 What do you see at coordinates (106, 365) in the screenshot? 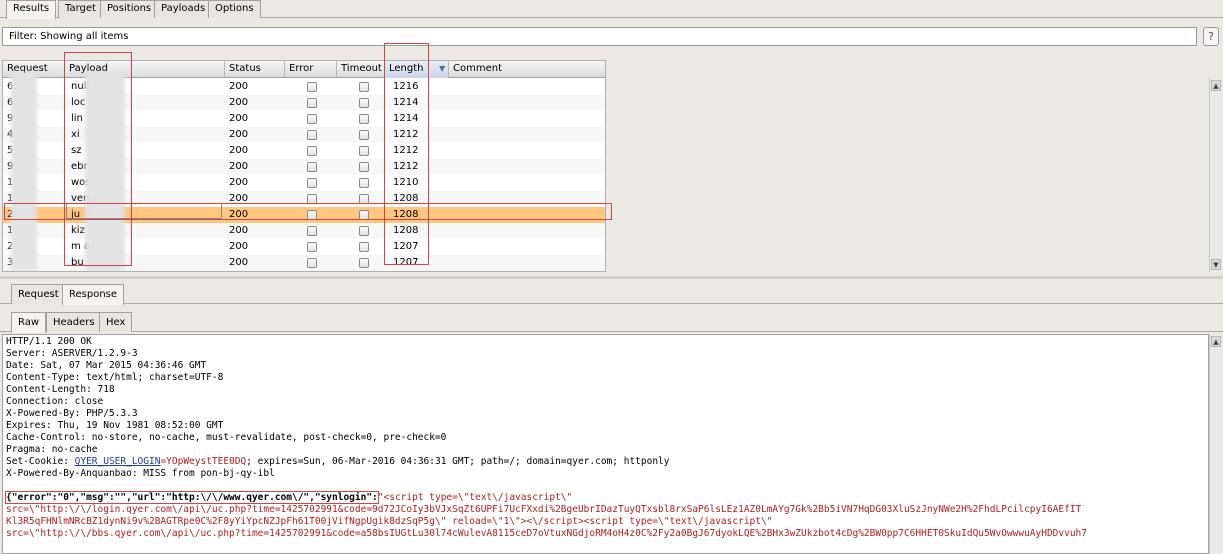
I see `header-line: Date: Sat, 07 Mar 2015 04:36:46 GMT` at bounding box center [106, 365].